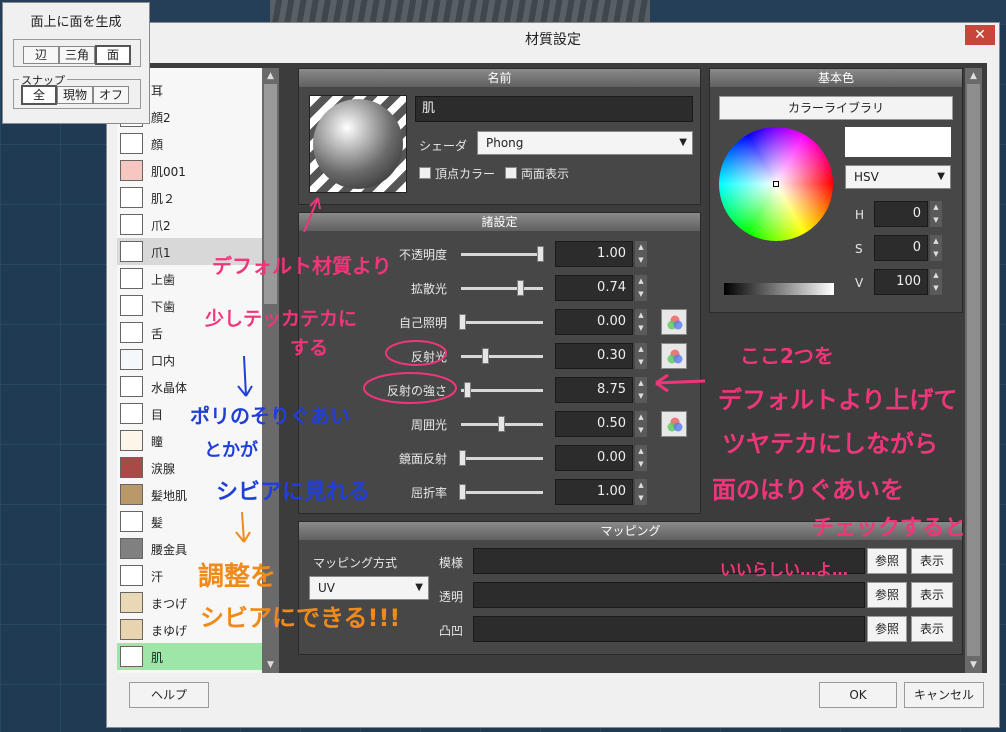 The image size is (1006, 732). I want to click on annotation-glossy: ツヤテカにしながら, so click(830, 444).